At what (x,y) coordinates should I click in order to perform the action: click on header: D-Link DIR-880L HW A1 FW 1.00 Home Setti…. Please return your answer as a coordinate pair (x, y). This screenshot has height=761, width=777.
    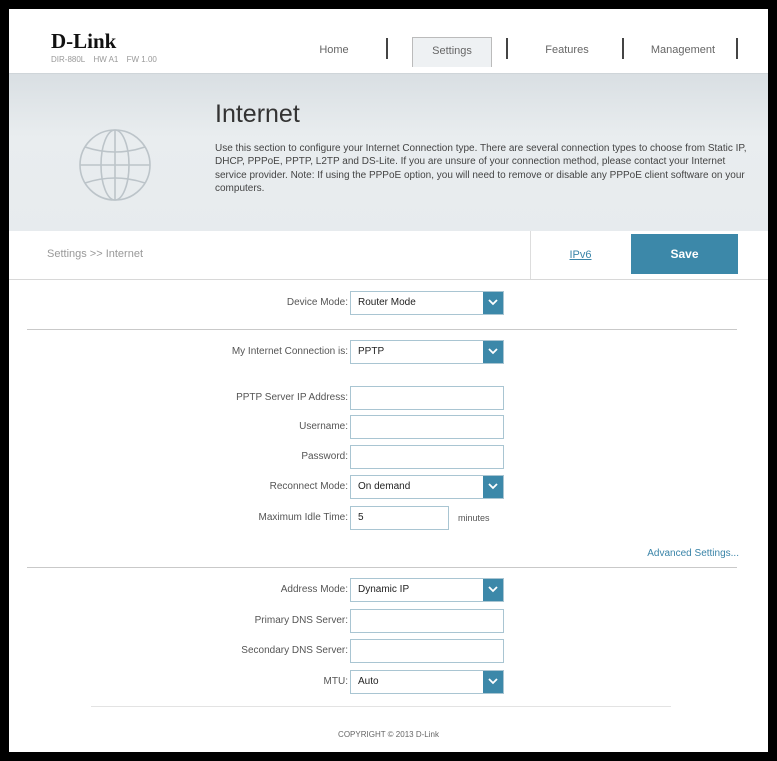
    Looking at the image, I should click on (388, 41).